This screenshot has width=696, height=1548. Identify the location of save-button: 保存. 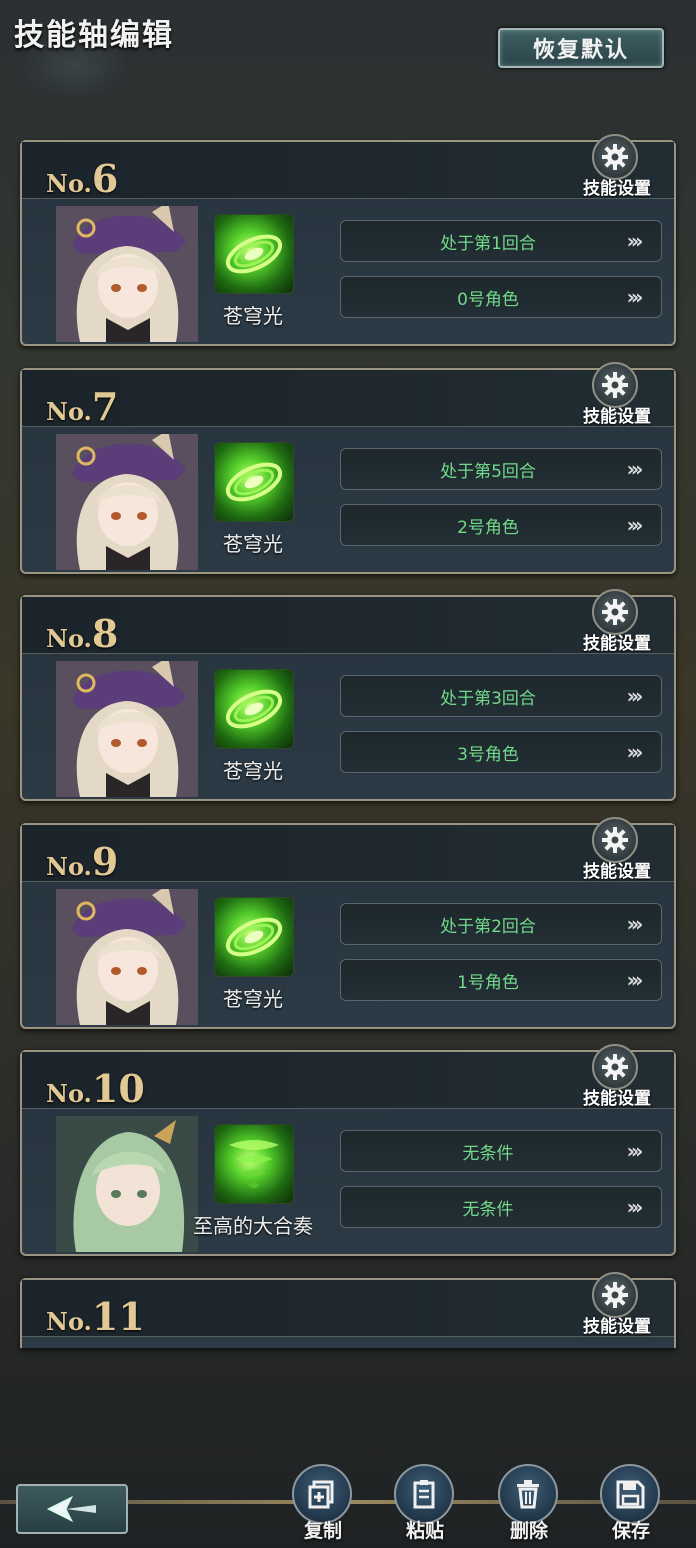
(631, 1504).